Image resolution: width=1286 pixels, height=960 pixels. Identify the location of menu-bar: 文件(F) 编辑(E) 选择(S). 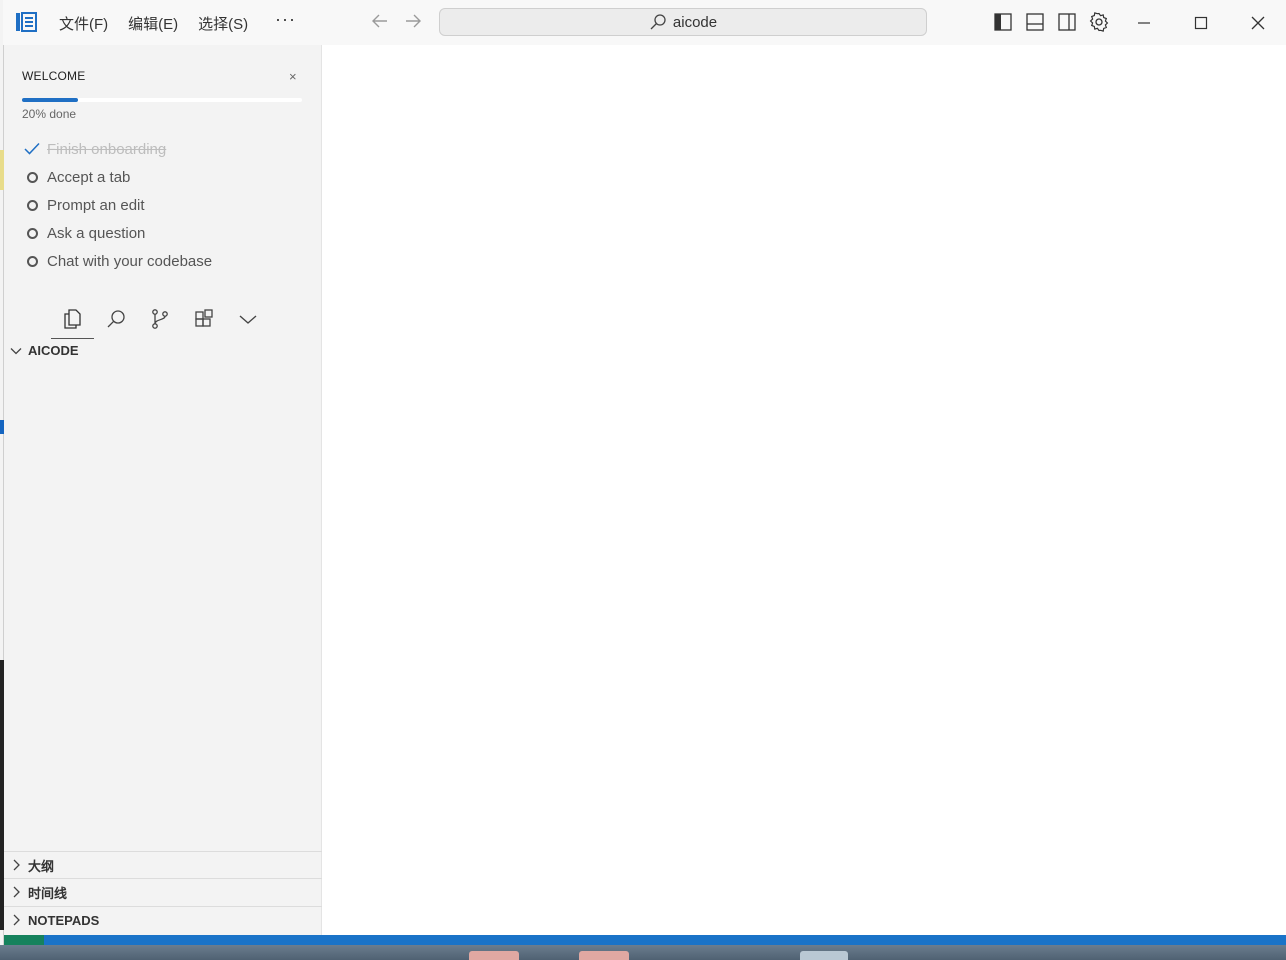
(163, 23).